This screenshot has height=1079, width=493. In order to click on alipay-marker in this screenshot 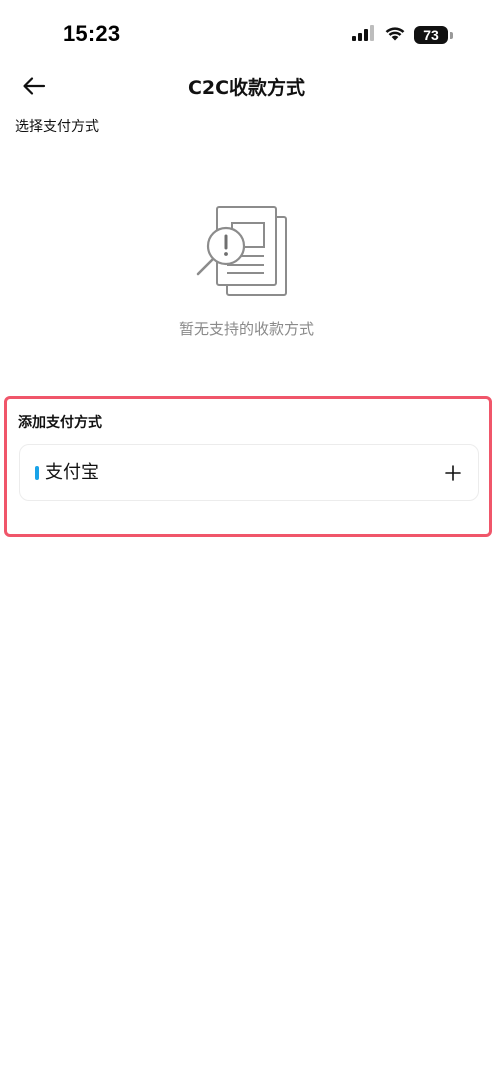, I will do `click(37, 473)`.